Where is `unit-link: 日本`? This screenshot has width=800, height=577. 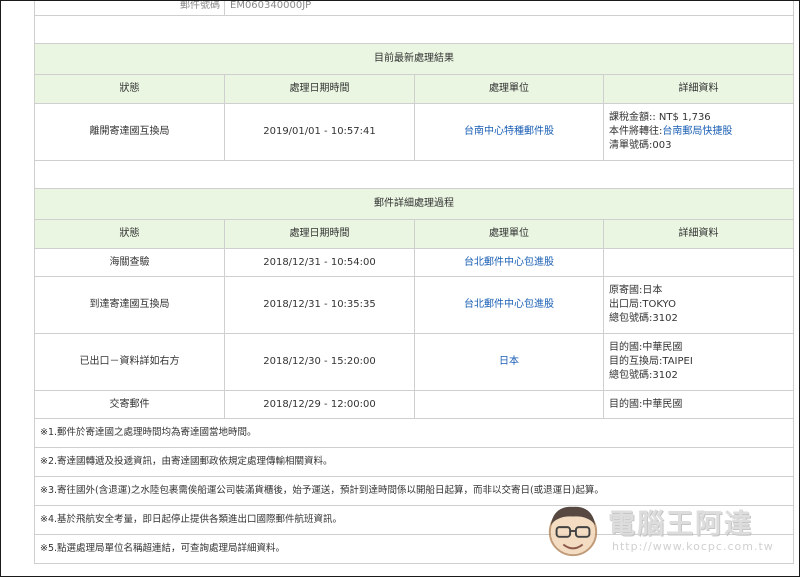
unit-link: 日本 is located at coordinates (509, 361).